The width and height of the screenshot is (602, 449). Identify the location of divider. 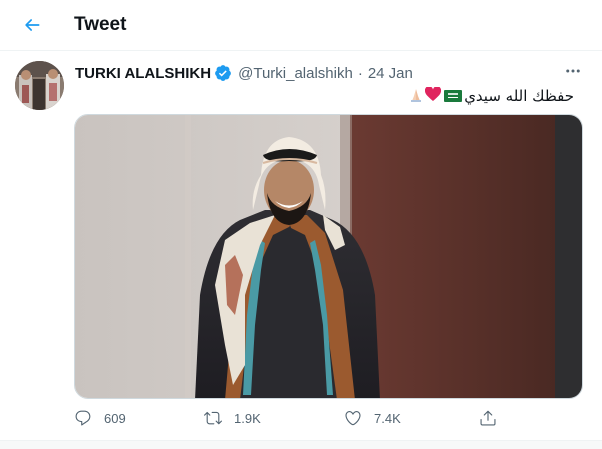
(301, 444).